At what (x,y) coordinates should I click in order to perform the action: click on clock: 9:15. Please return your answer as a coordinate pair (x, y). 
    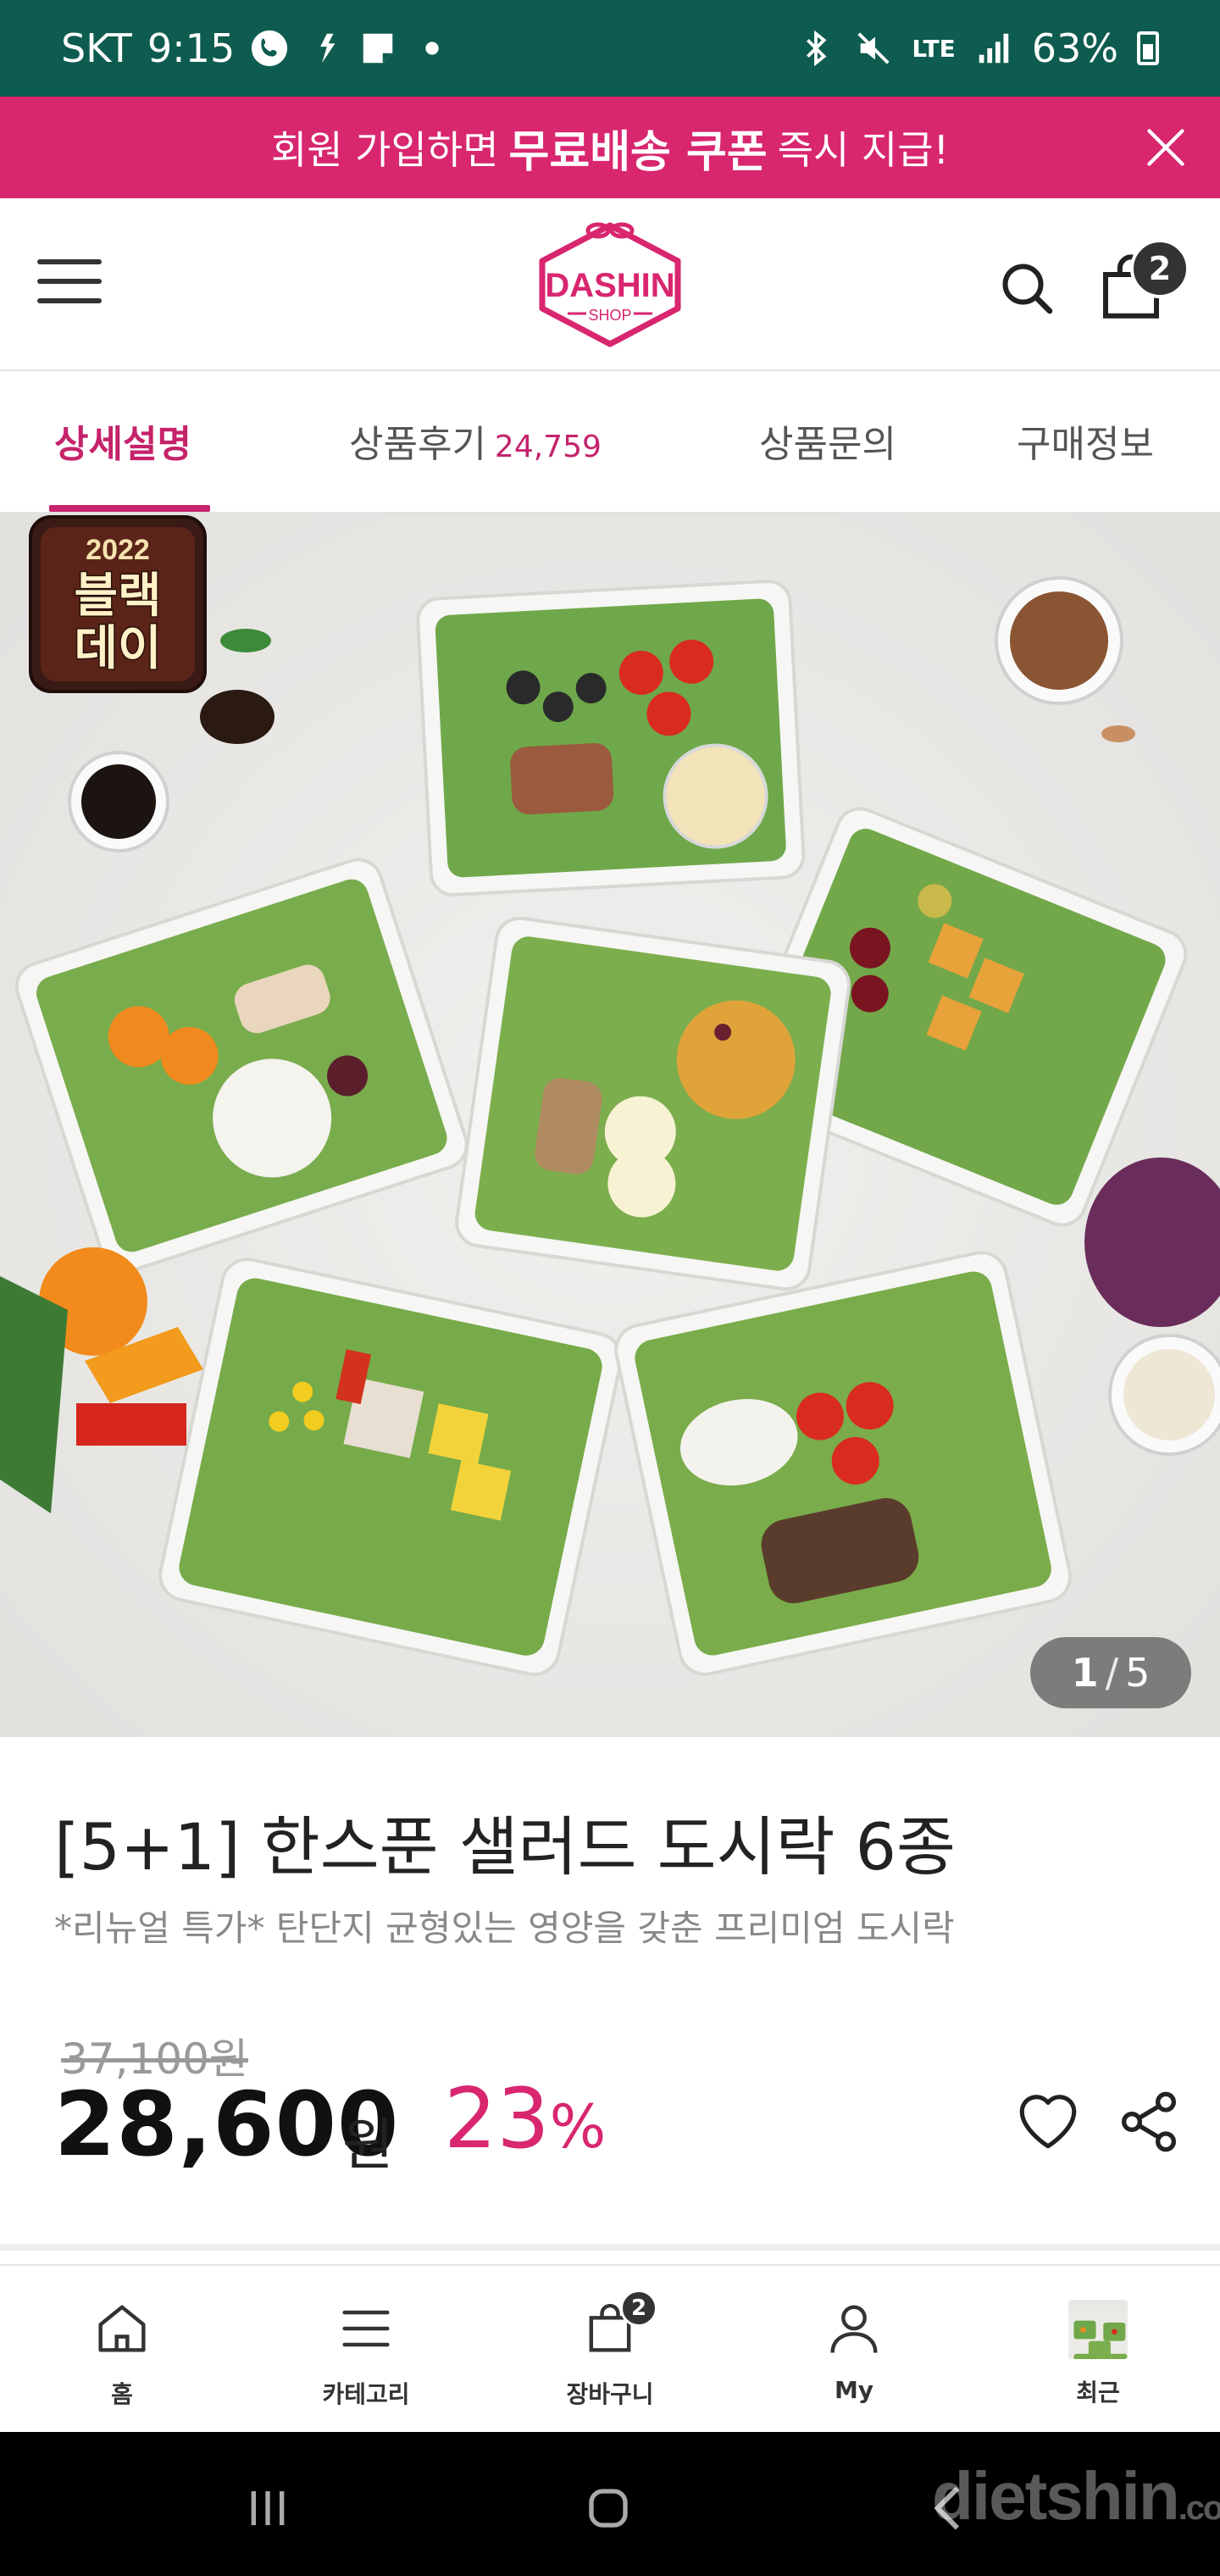
    Looking at the image, I should click on (191, 48).